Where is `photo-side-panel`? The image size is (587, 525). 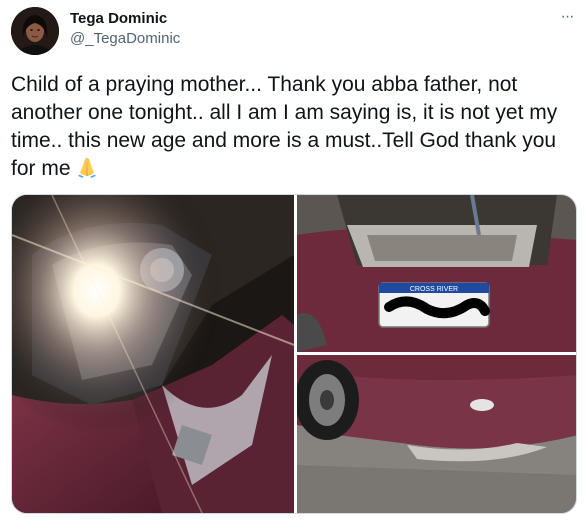
photo-side-panel is located at coordinates (436, 434).